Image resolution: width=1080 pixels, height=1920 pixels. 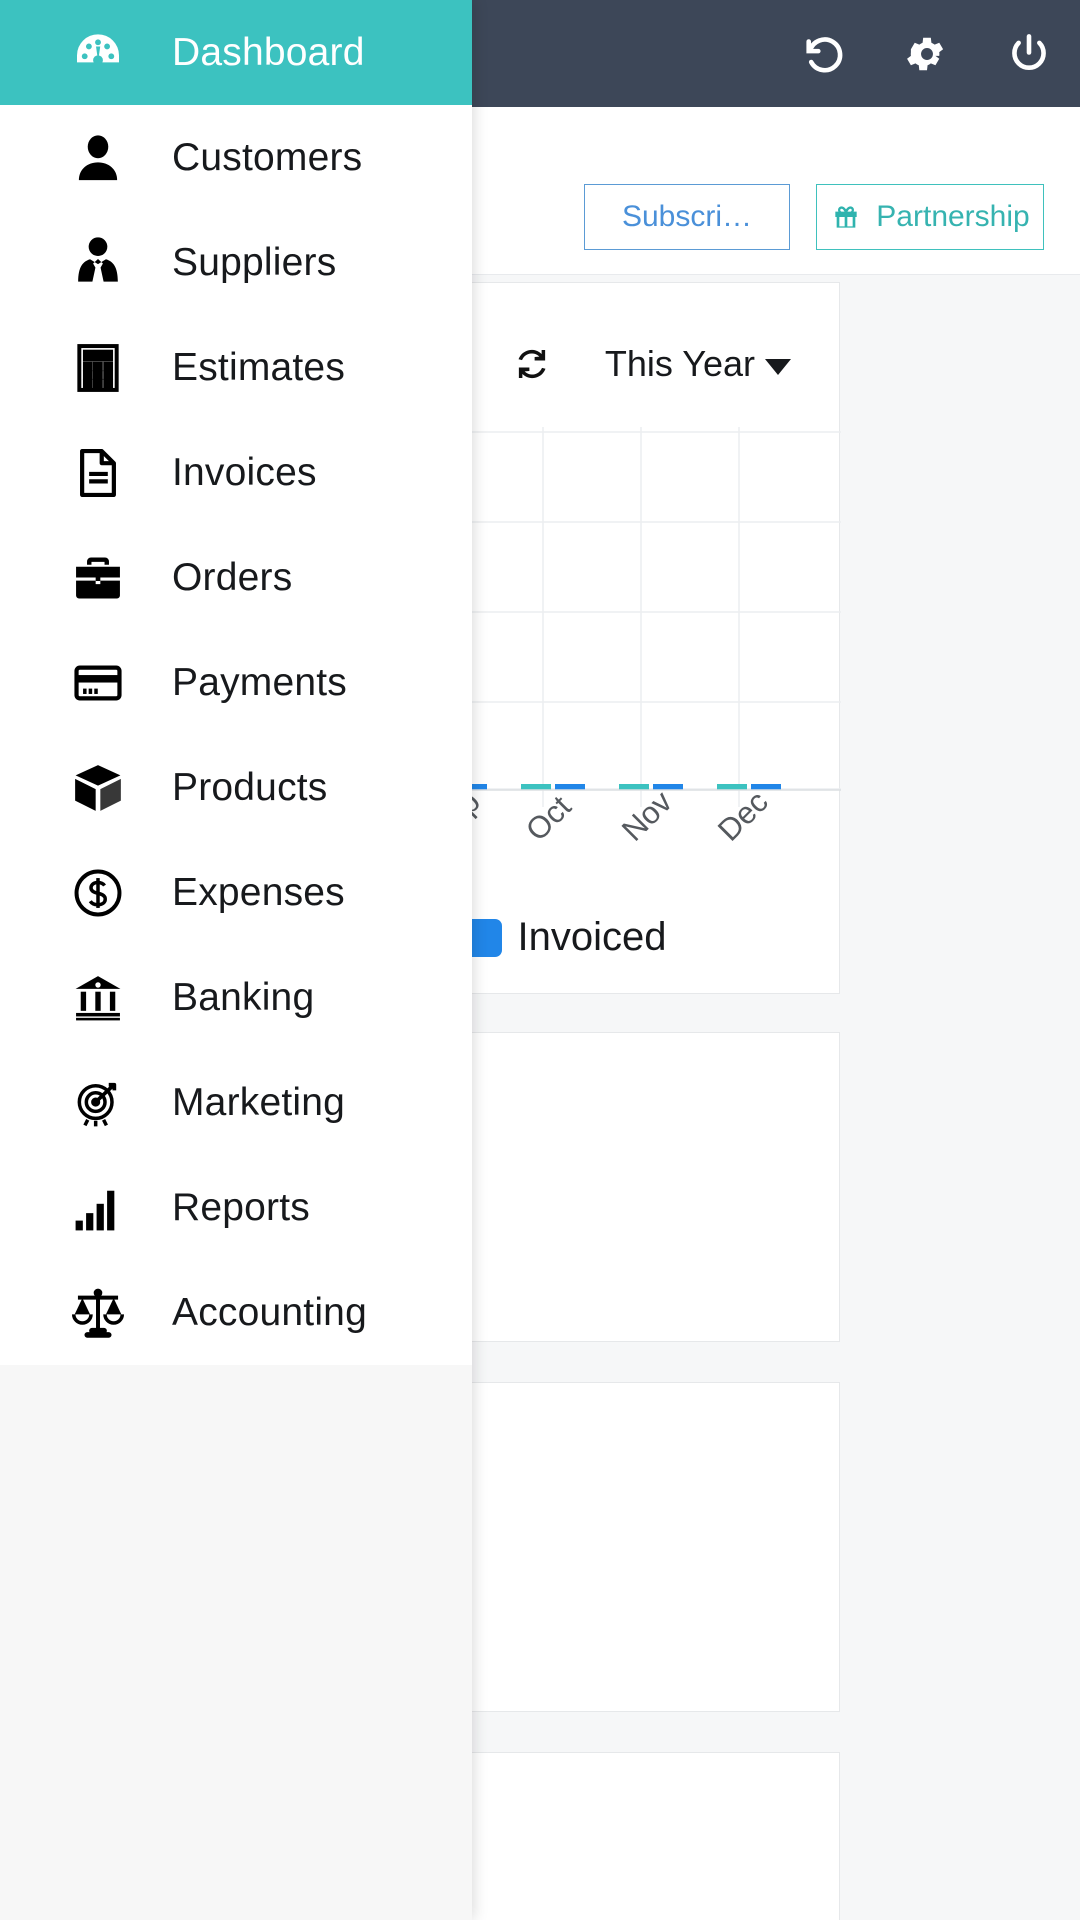 I want to click on legend-item-invoiced: Invoiced, so click(x=565, y=937).